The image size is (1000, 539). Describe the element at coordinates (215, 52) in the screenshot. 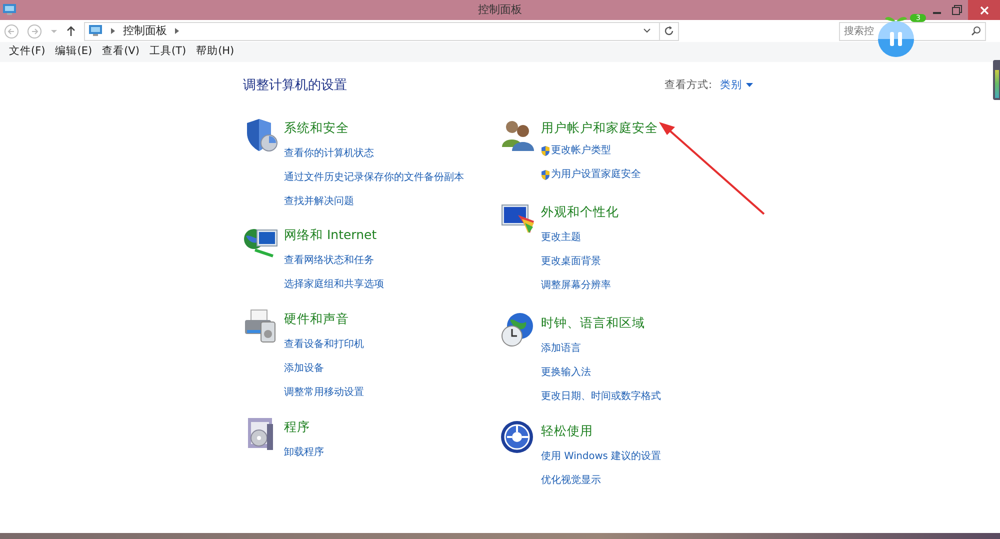

I see `menu-item: 帮助(H)` at that location.